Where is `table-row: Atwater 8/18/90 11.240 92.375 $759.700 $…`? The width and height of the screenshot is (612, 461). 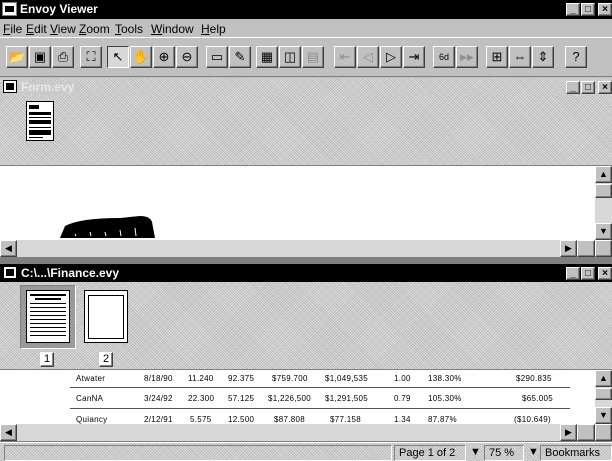 table-row: Atwater 8/18/90 11.240 92.375 $759.700 $… is located at coordinates (314, 378).